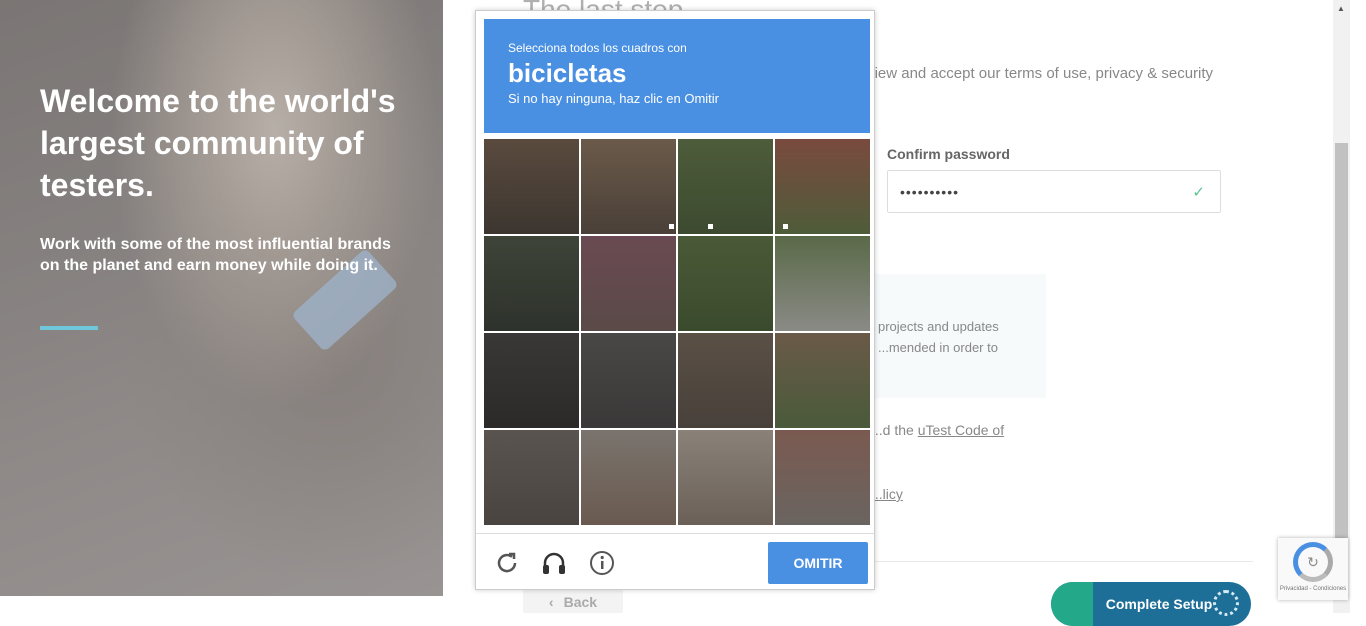  I want to click on info-icon, so click(602, 563).